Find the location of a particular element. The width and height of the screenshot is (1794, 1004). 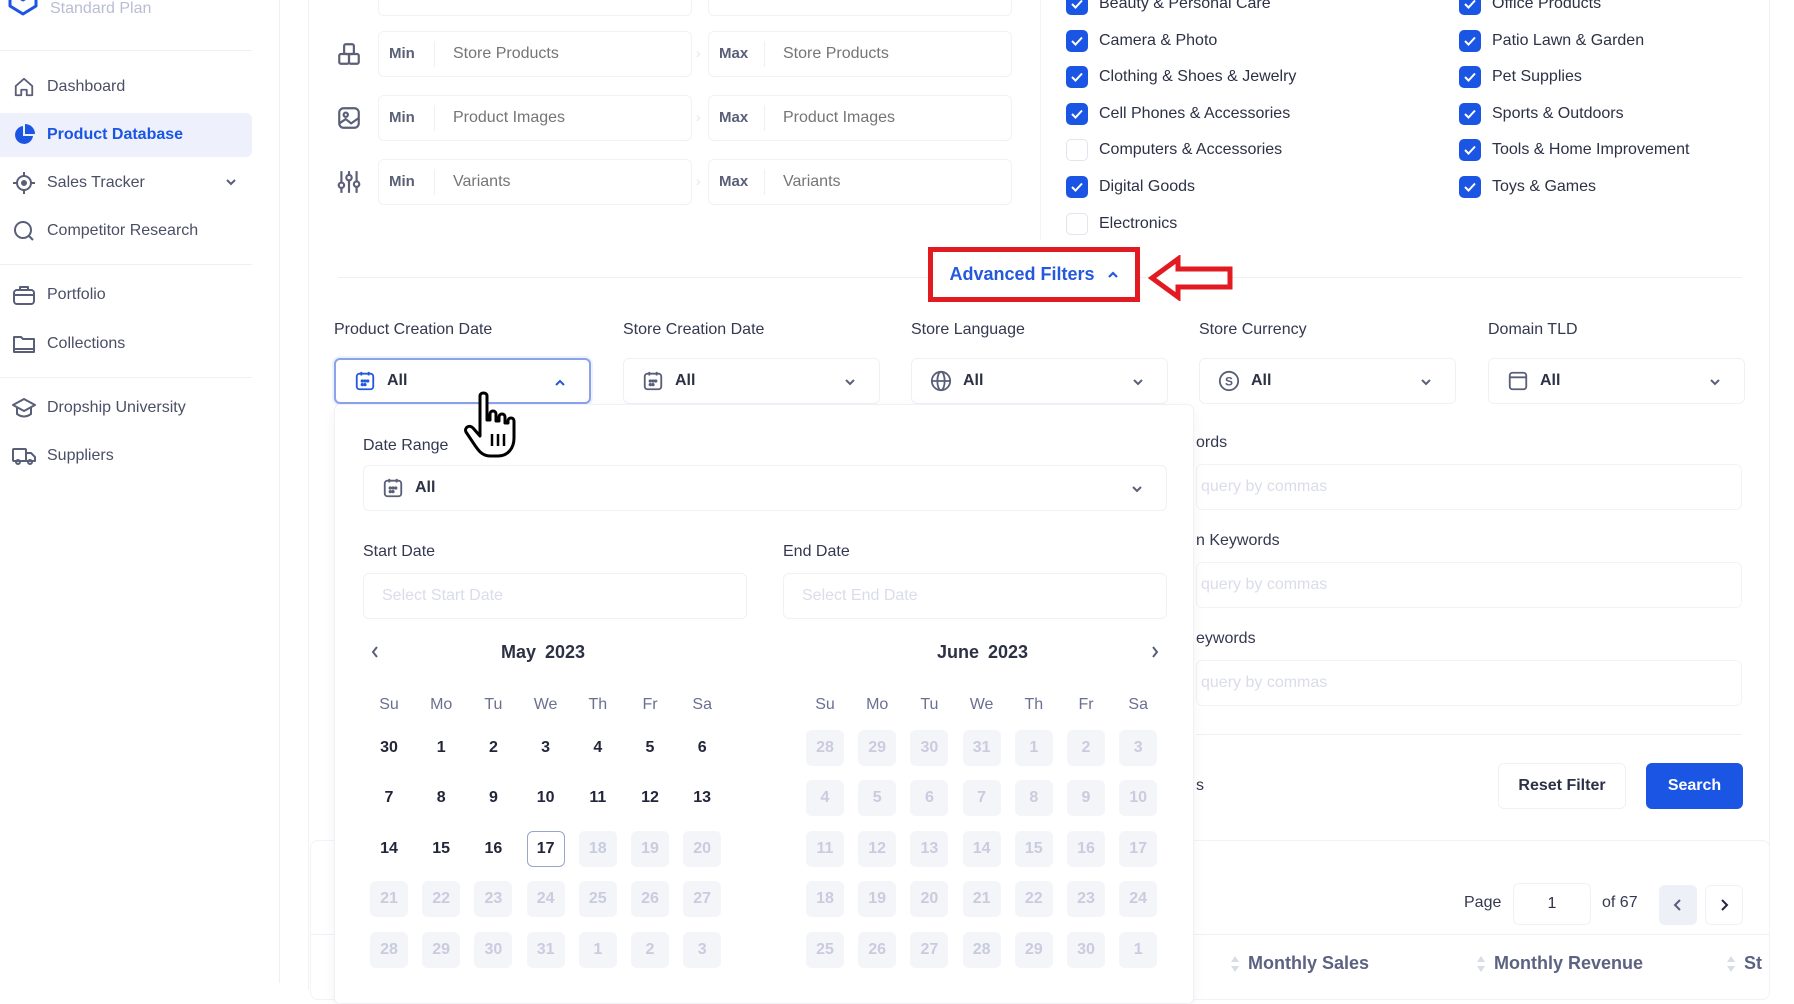

category-checkbox: Patio Lawn & Garden is located at coordinates (1551, 41).